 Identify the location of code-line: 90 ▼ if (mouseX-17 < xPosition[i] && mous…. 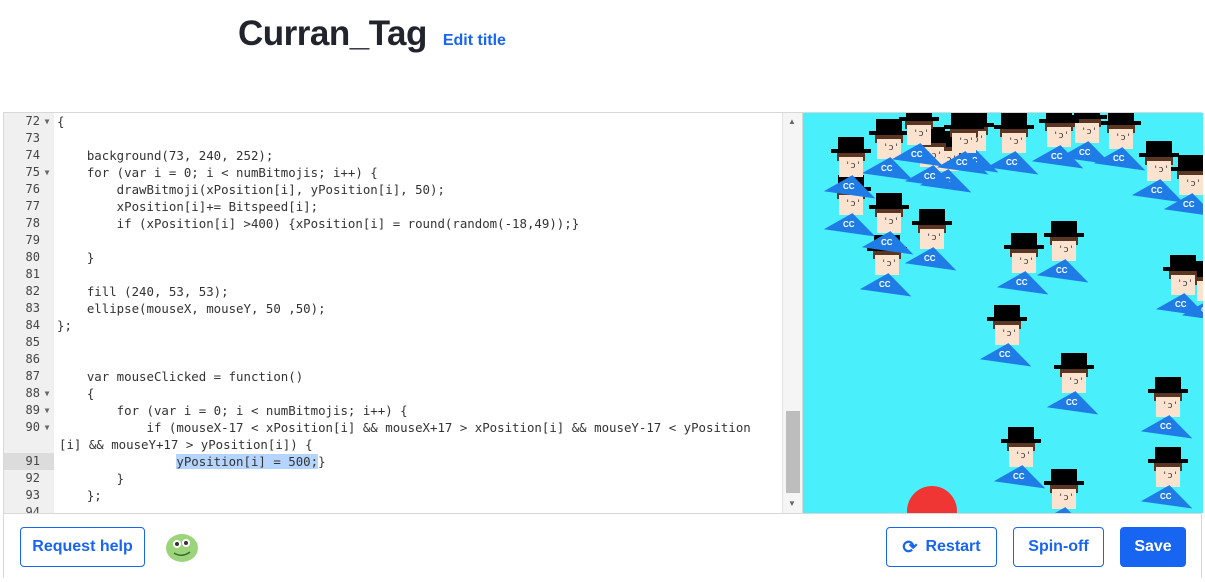
(394, 427).